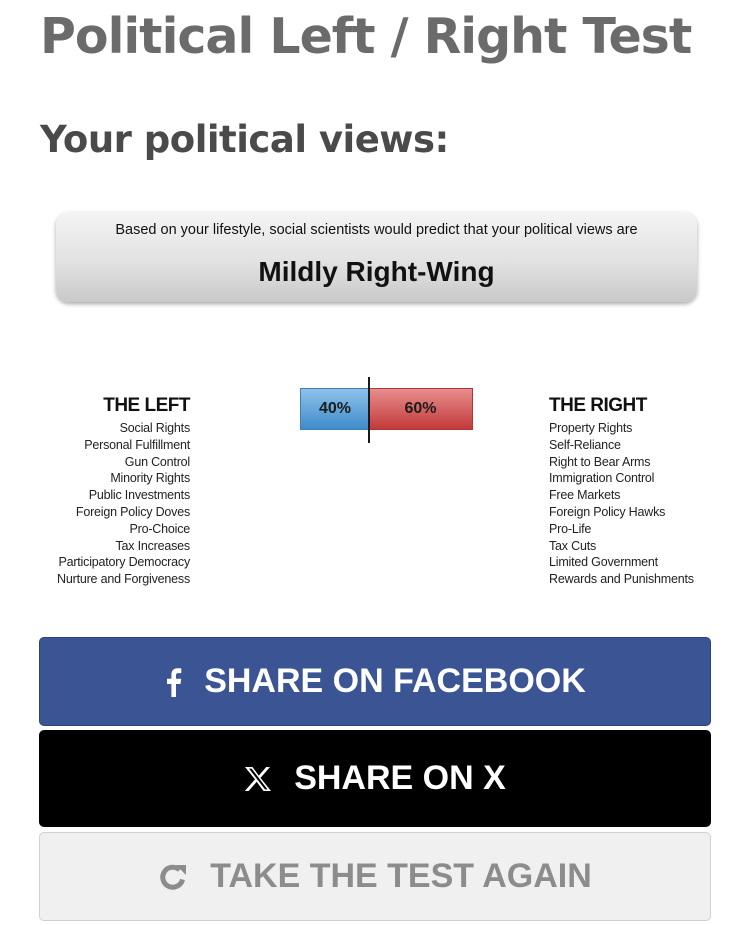 The width and height of the screenshot is (750, 925). I want to click on meter-right-percent: 60%, so click(420, 408).